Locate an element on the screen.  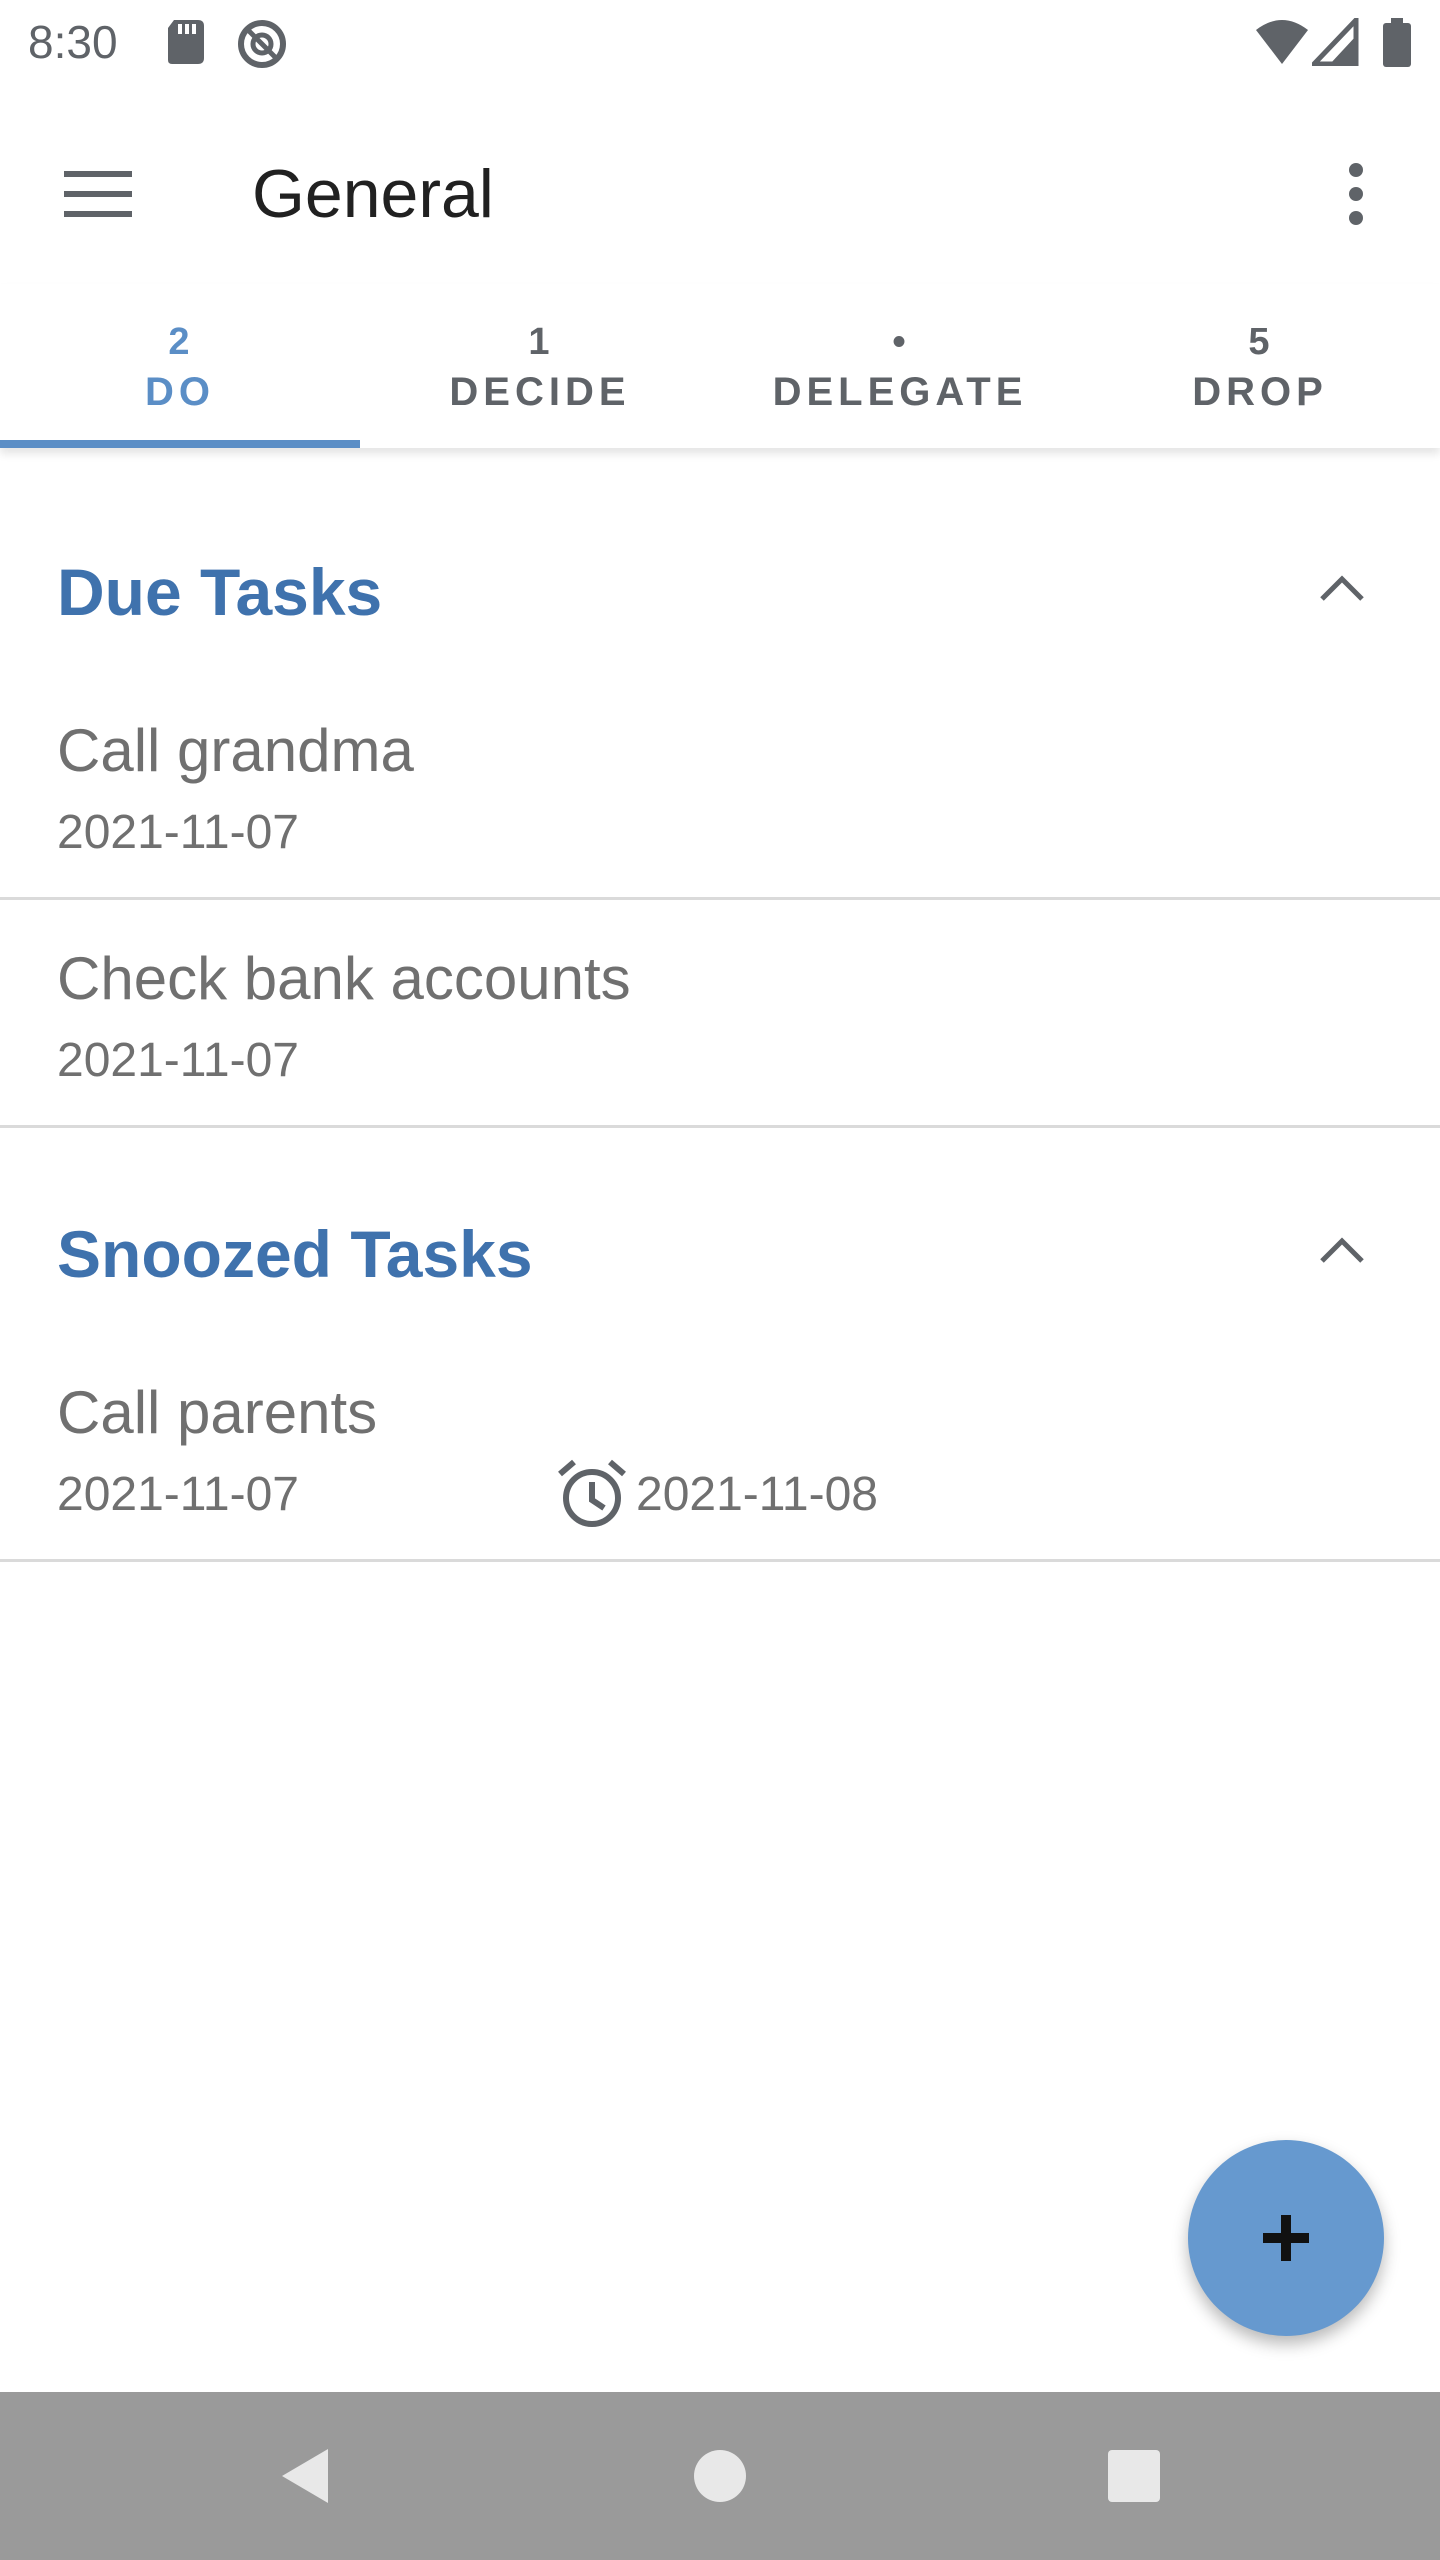
section-header-due: Due Tasks is located at coordinates (720, 583).